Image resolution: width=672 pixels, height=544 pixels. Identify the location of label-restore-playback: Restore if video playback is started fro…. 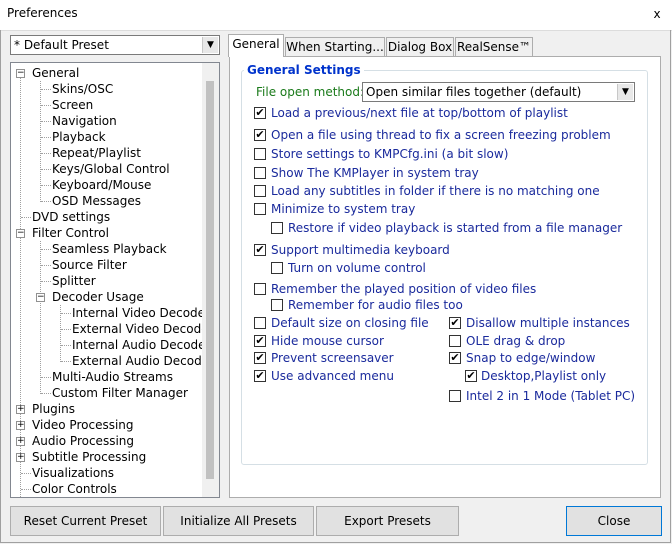
(455, 228).